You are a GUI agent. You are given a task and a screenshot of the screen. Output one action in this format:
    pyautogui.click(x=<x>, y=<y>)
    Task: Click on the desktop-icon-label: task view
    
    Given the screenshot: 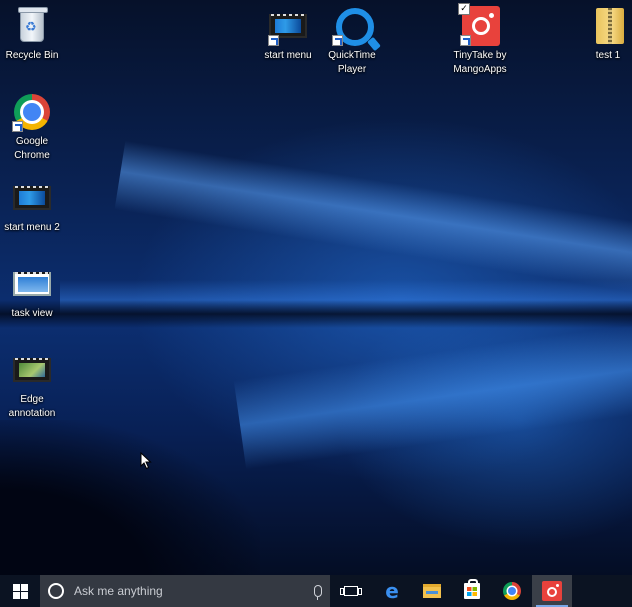 What is the action you would take?
    pyautogui.click(x=32, y=313)
    